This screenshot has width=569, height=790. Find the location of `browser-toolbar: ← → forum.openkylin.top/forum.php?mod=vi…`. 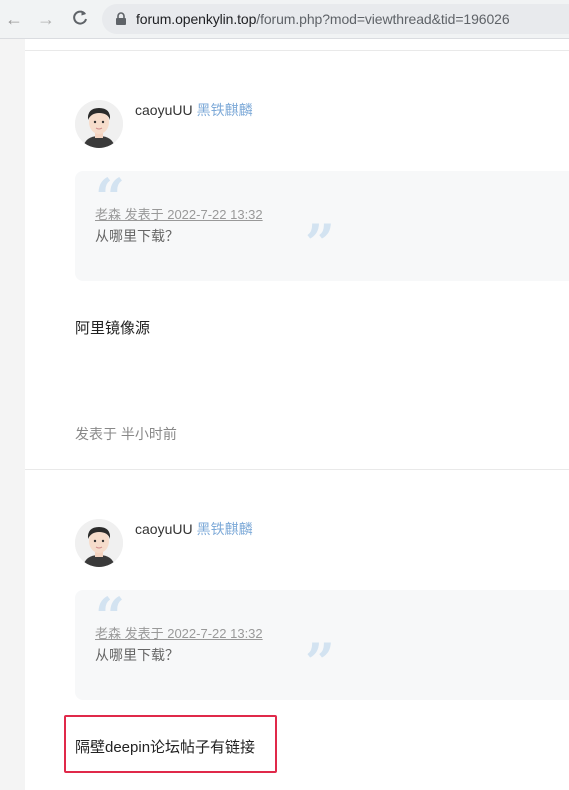

browser-toolbar: ← → forum.openkylin.top/forum.php?mod=vi… is located at coordinates (284, 19).